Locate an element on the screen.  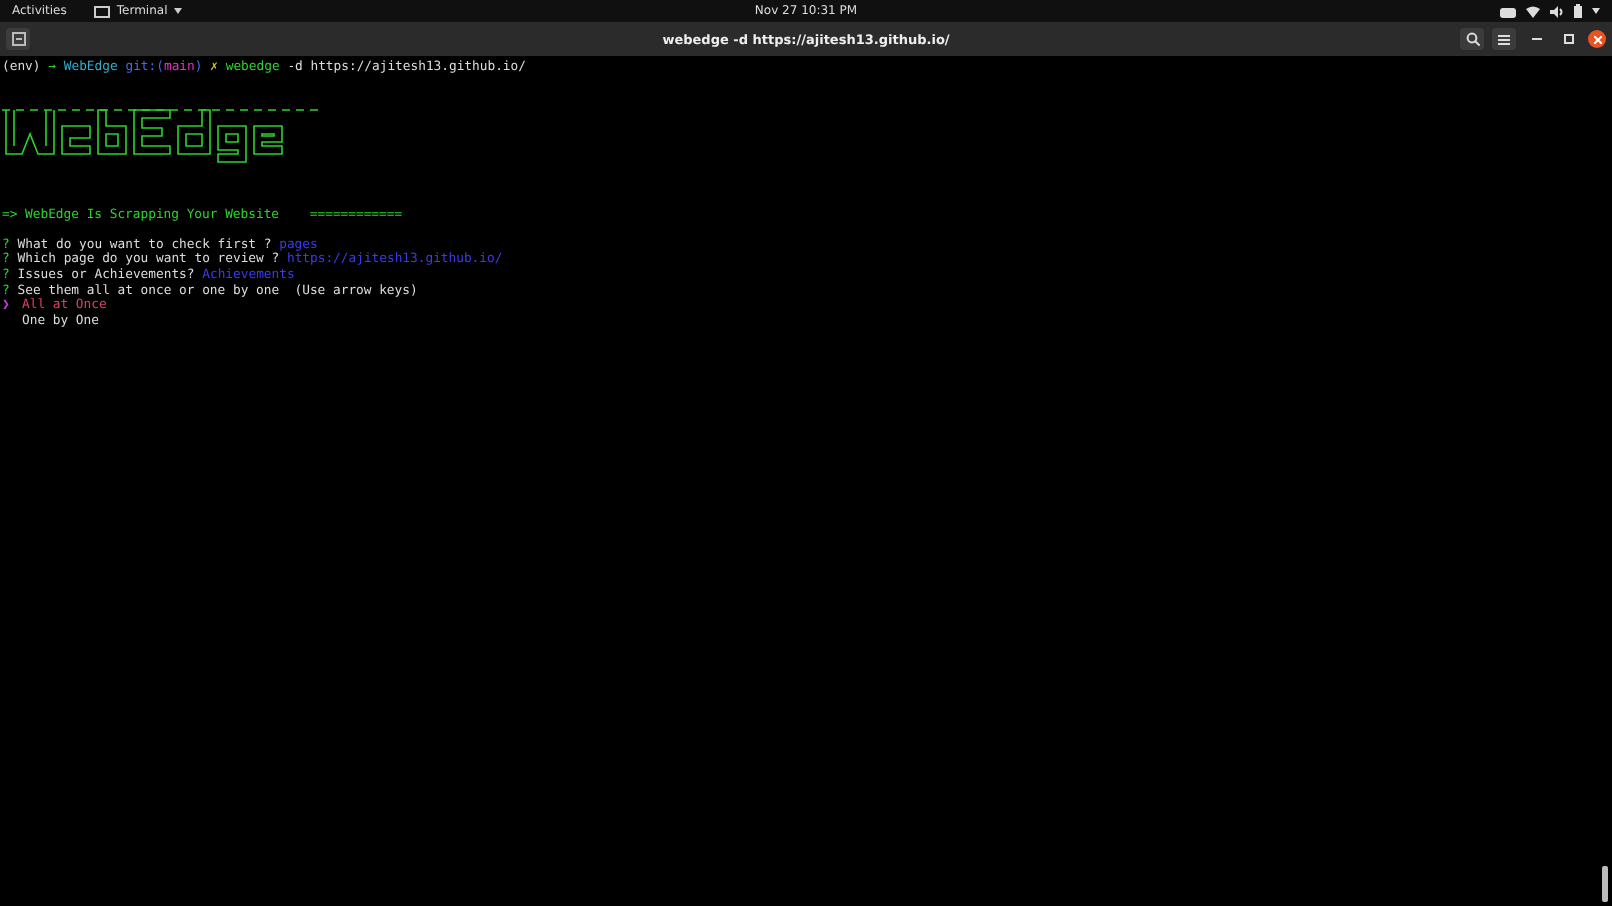
terminal-icon is located at coordinates (102, 11).